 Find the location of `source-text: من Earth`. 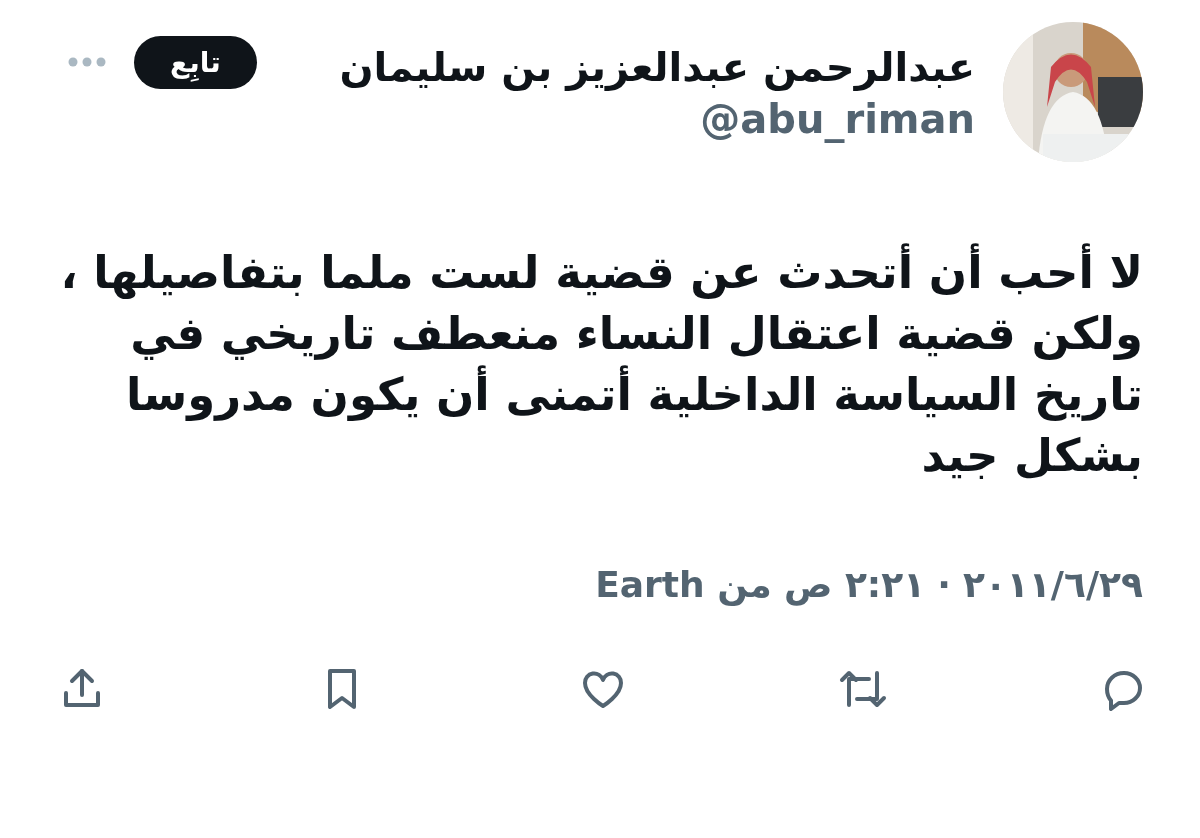

source-text: من Earth is located at coordinates (683, 584).